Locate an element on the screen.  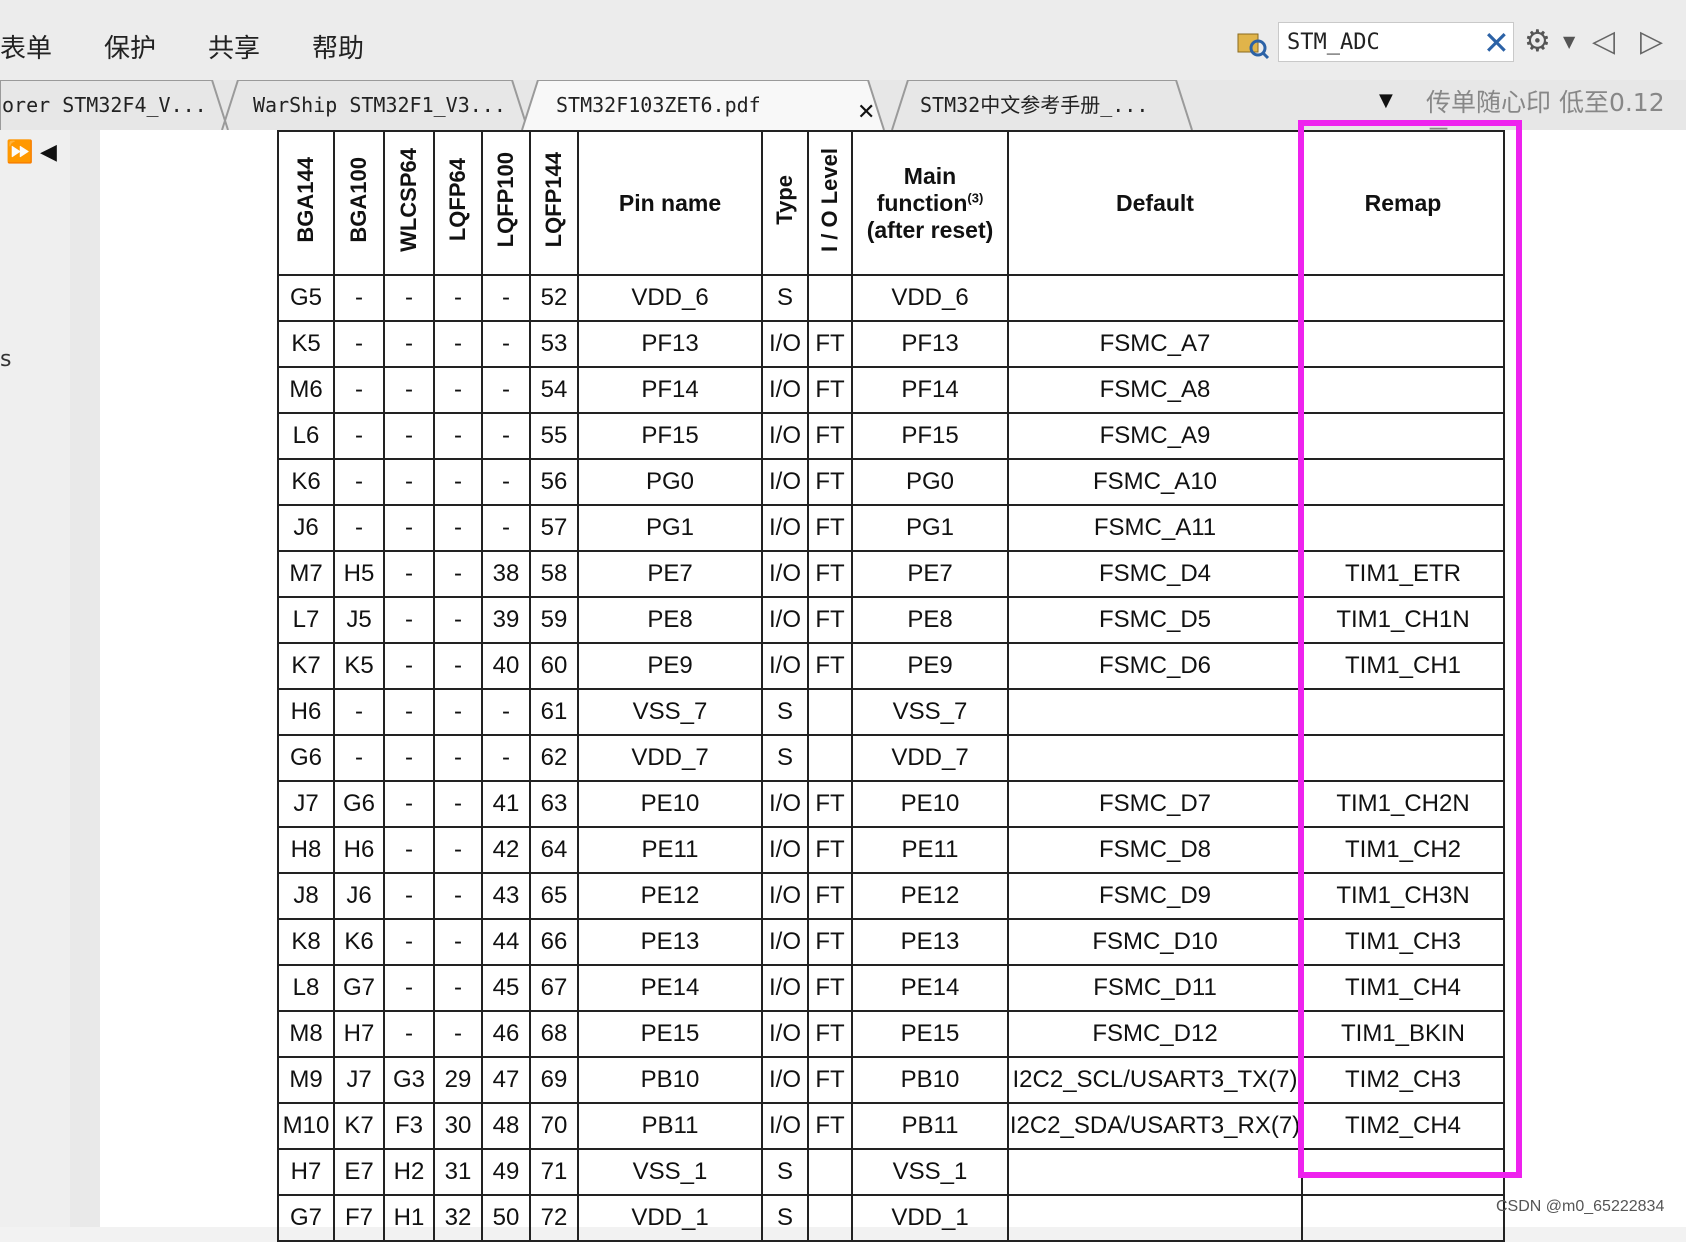
collapse-panel-icon: ◀ is located at coordinates (48, 152).